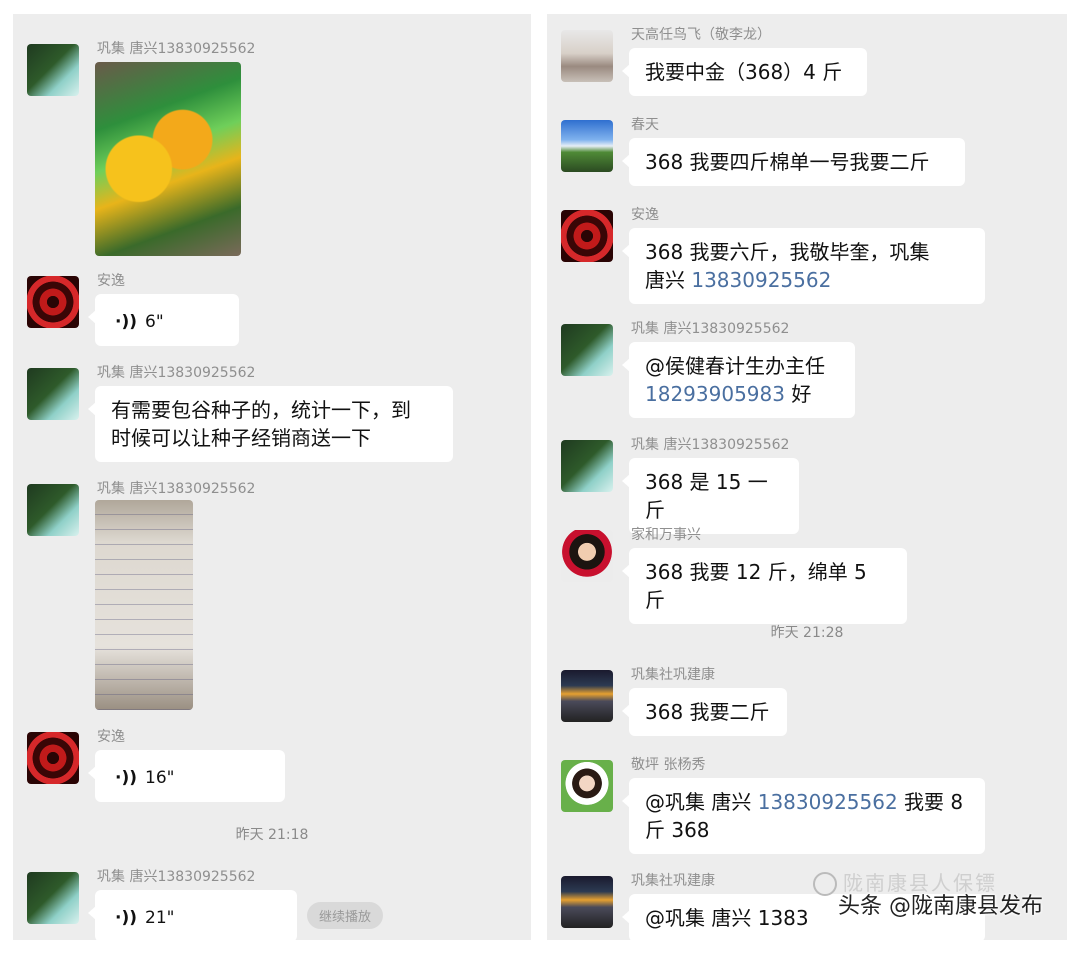 Image resolution: width=1080 pixels, height=959 pixels. I want to click on text-message-bubble: 368 我要六斤，我敬毕奎，巩集 唐兴 13830925562, so click(803, 266).